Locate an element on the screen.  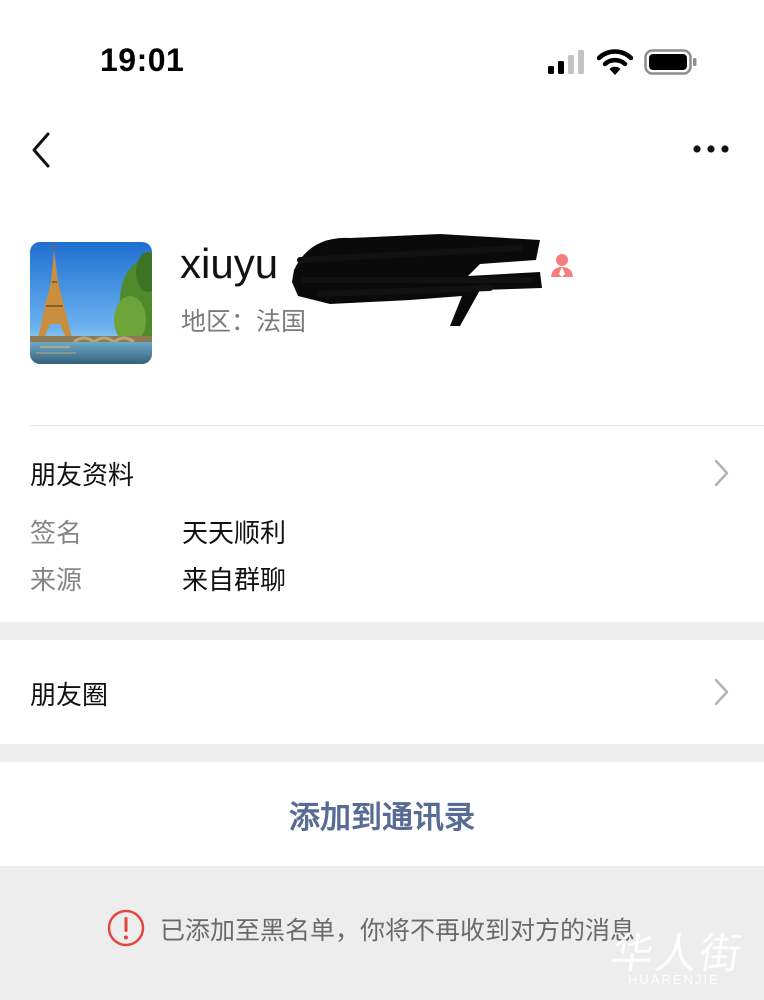
source-label: 来源 is located at coordinates (56, 581).